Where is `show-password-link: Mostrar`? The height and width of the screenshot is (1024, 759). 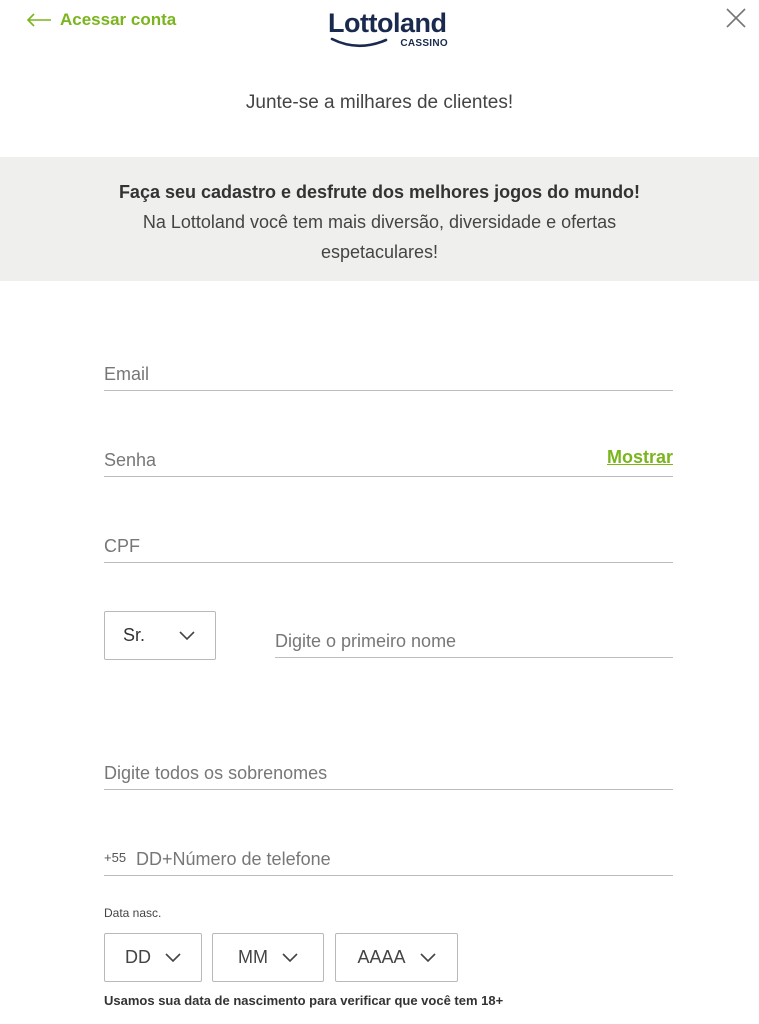
show-password-link: Mostrar is located at coordinates (640, 457).